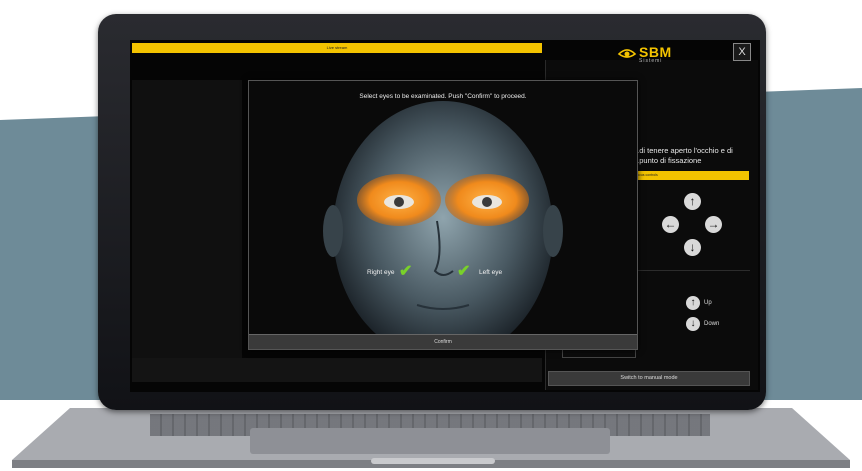 The height and width of the screenshot is (471, 862). I want to click on face-illustration, so click(443, 218).